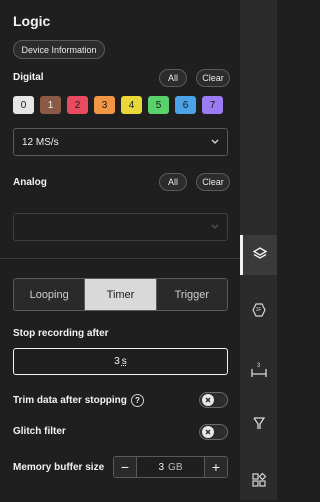 This screenshot has height=502, width=320. Describe the element at coordinates (124, 361) in the screenshot. I see `stop-recording-unit: s` at that location.